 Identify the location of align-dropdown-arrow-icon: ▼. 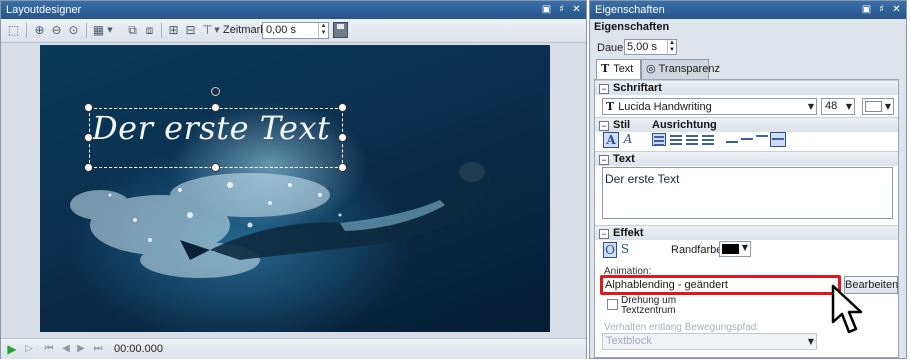
(217, 30).